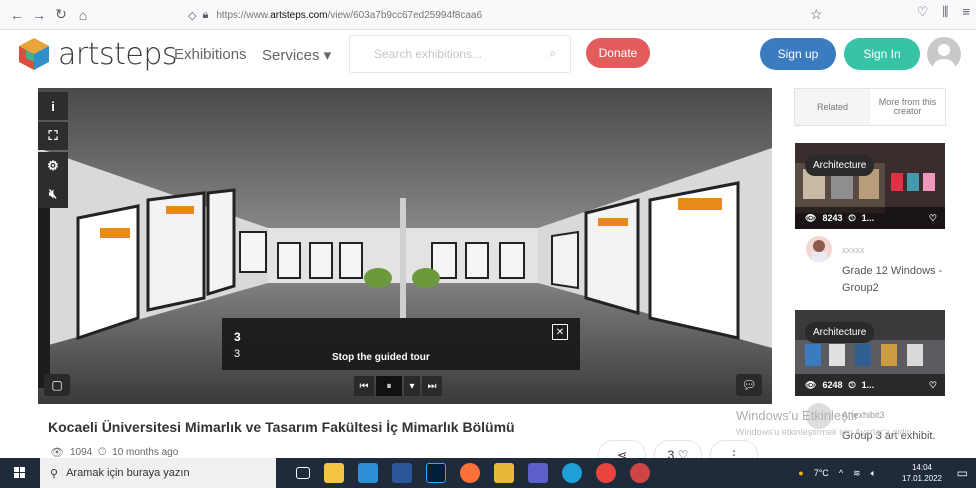 This screenshot has height=488, width=976. Describe the element at coordinates (832, 107) in the screenshot. I see `tab-related: Related` at that location.